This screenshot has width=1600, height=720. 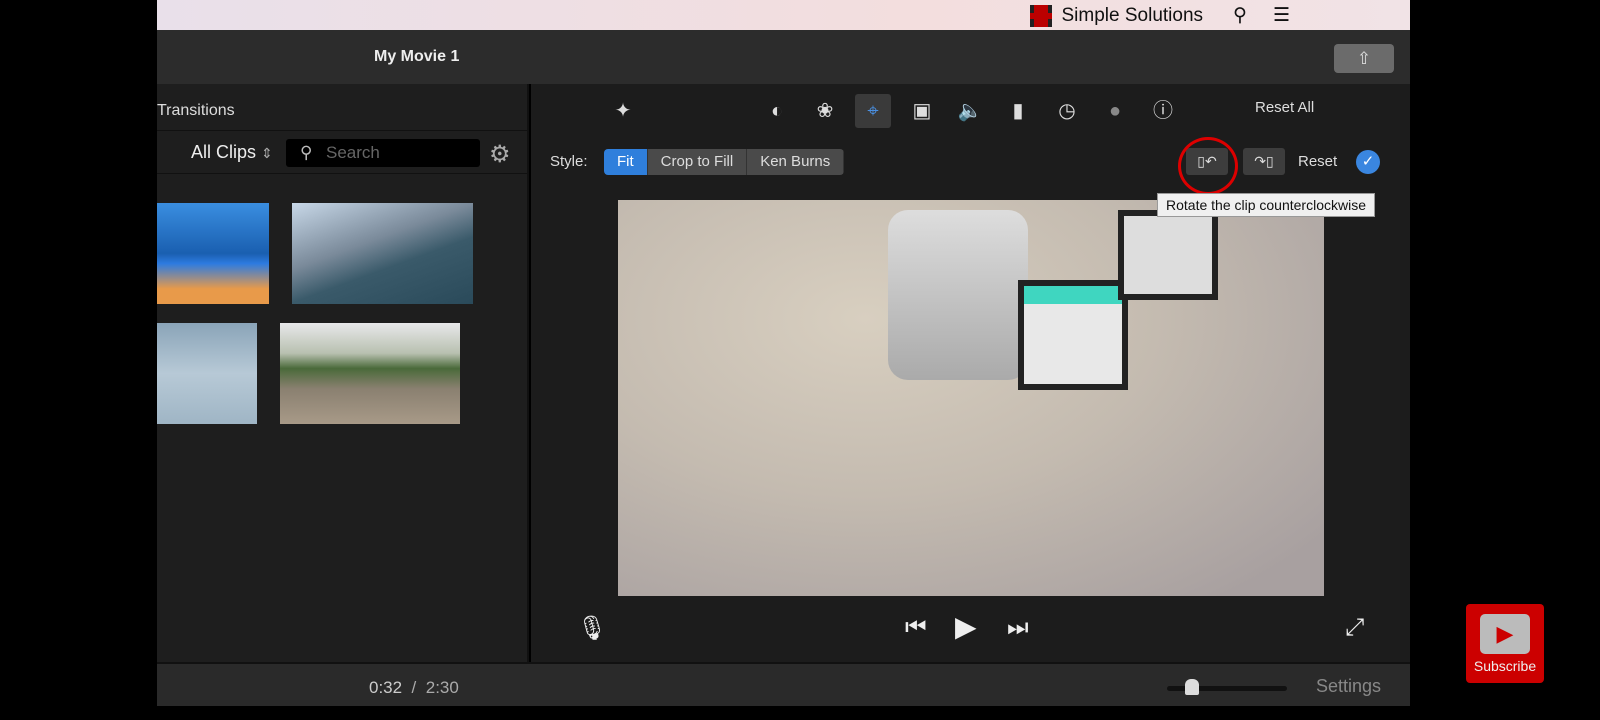 I want to click on crop-icon: ⌖, so click(x=873, y=111).